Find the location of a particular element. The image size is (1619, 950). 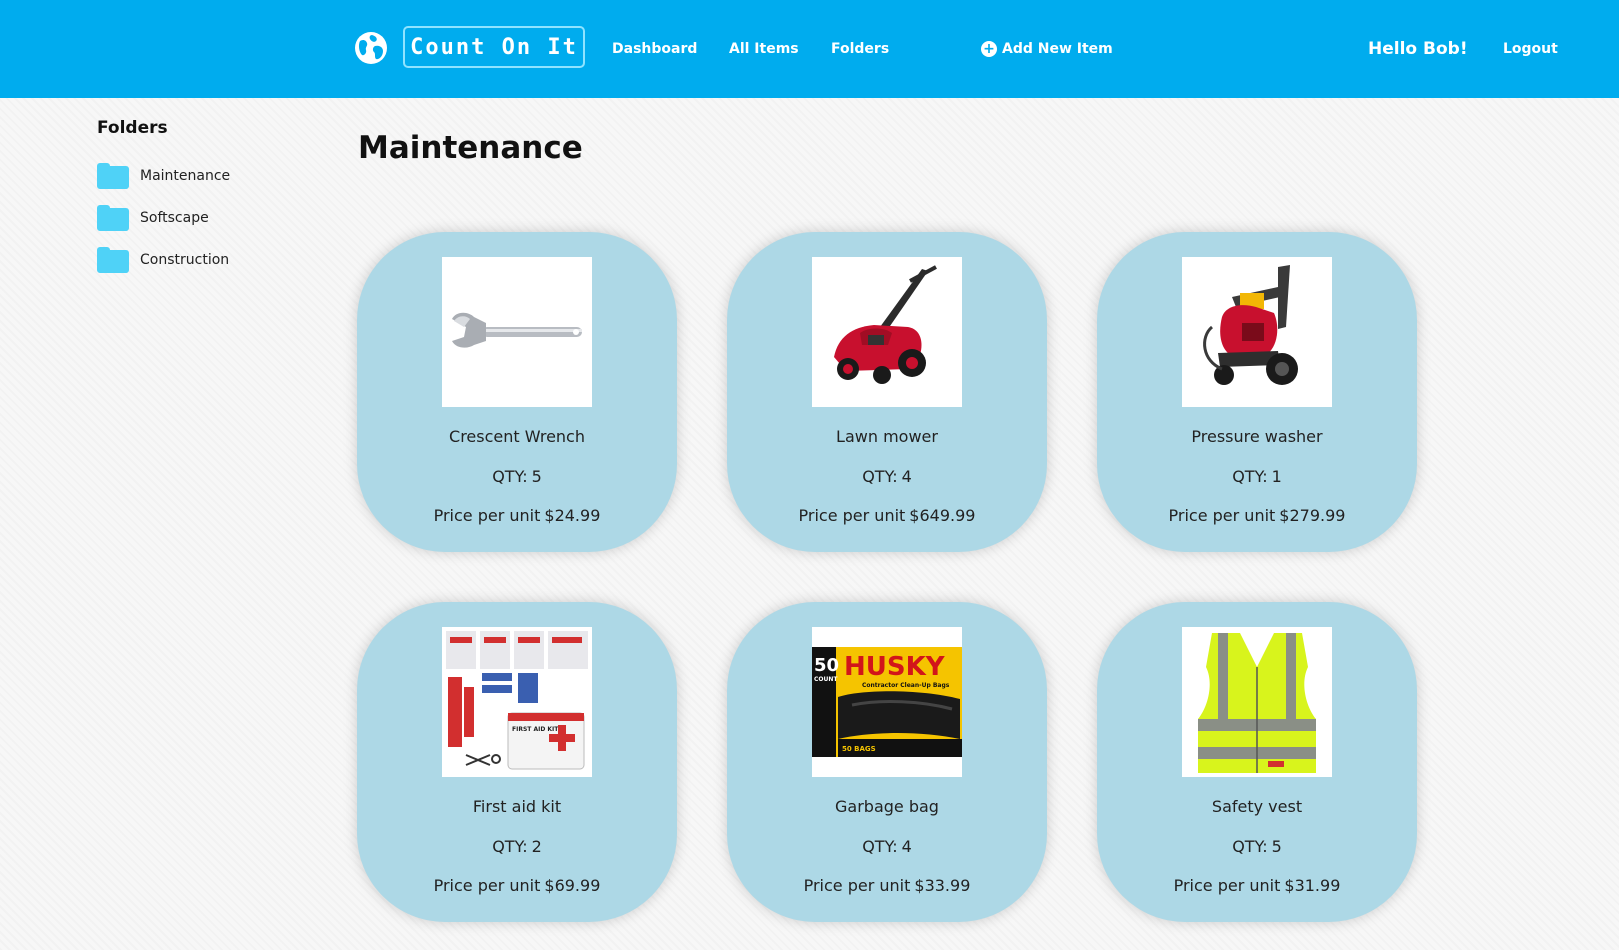

item-price: Price per unit $69.99 is located at coordinates (517, 885).